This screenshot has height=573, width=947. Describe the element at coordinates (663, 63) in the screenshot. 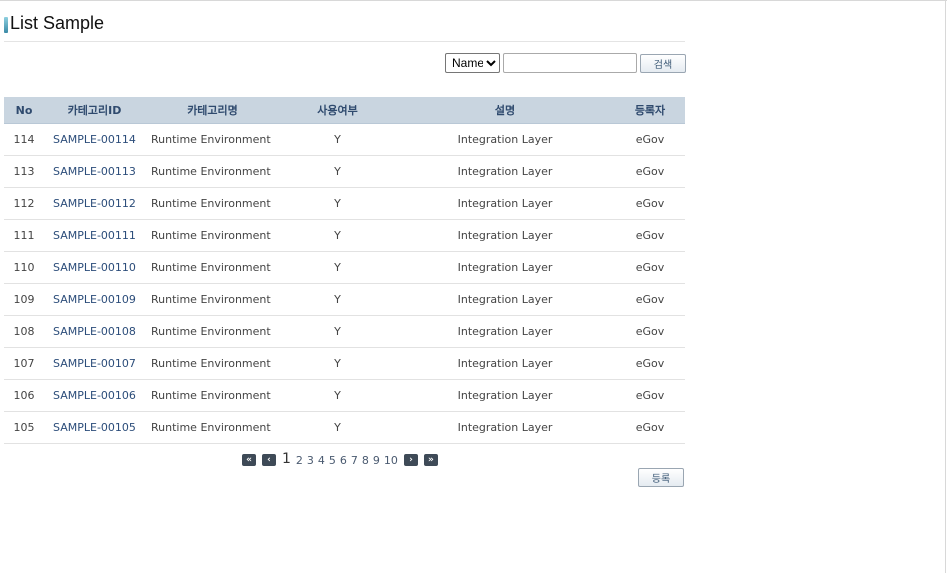

I see `search-button: 검색` at that location.